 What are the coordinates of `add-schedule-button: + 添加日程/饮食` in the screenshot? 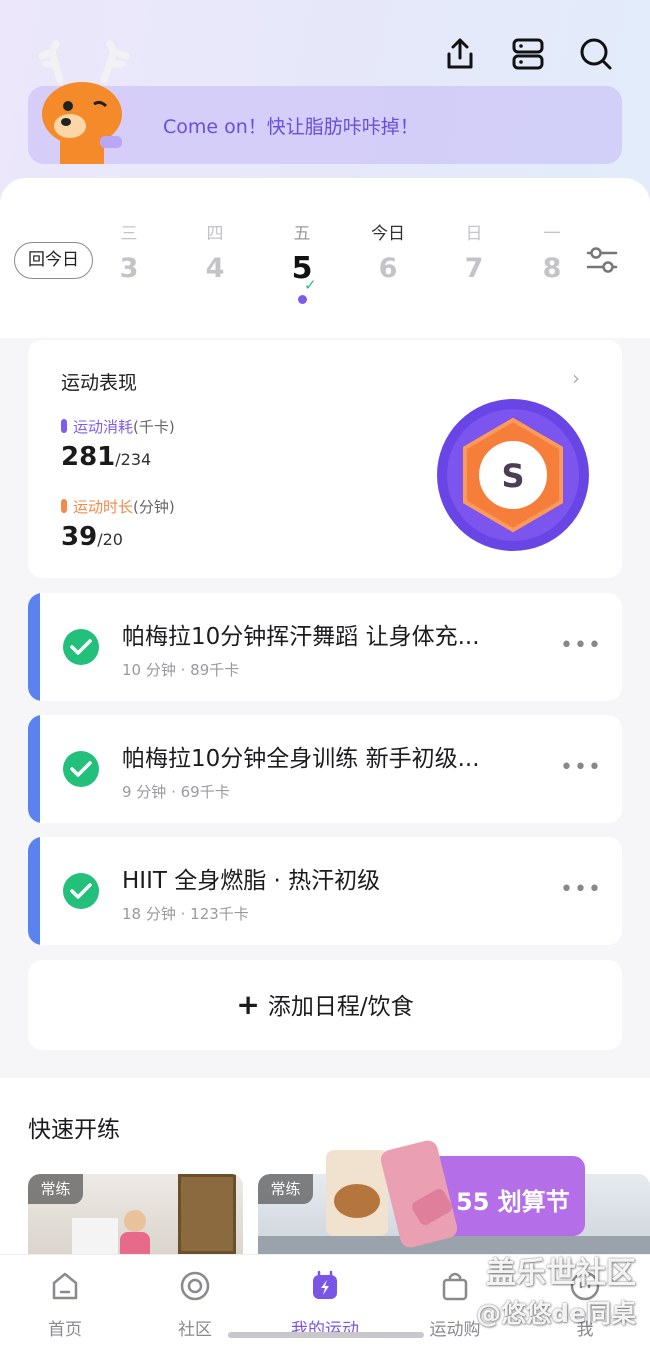 It's located at (325, 1005).